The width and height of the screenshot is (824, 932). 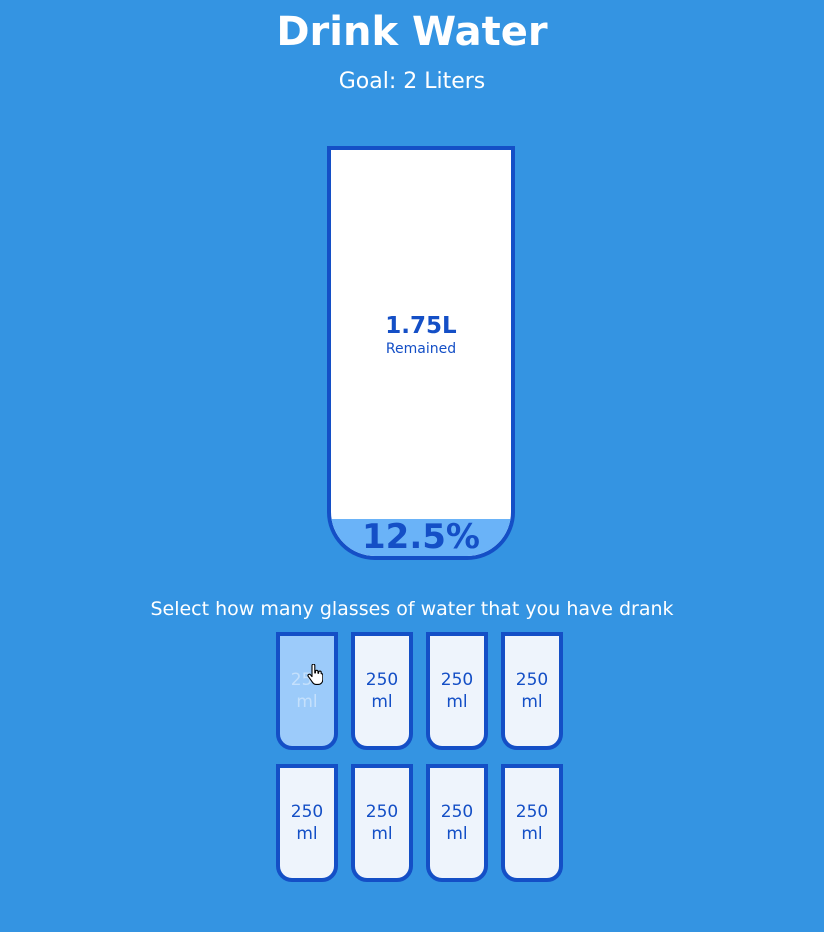 What do you see at coordinates (421, 537) in the screenshot?
I see `percentage-fill: 12.5%` at bounding box center [421, 537].